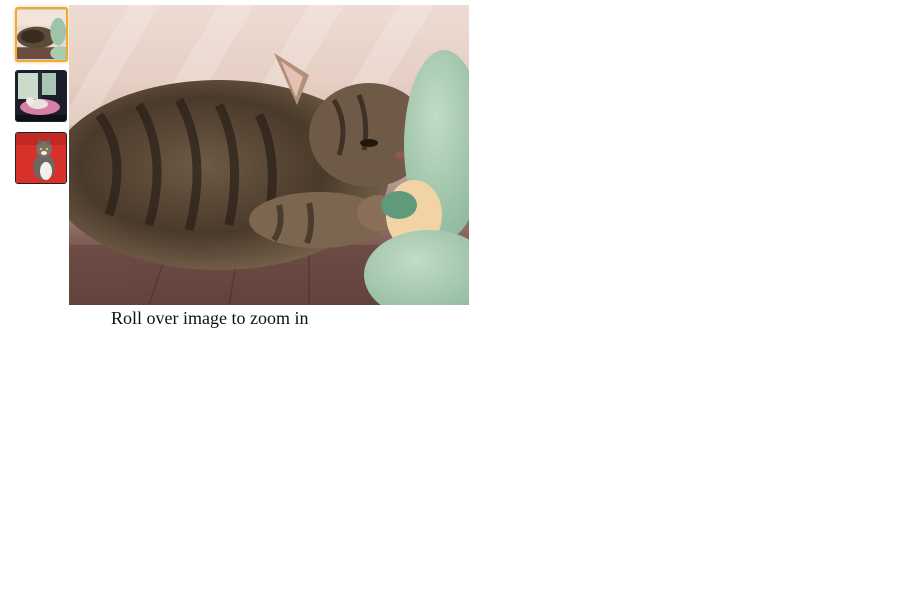 The width and height of the screenshot is (900, 600). I want to click on thumbnail-image-cat-on-blanket, so click(41, 96).